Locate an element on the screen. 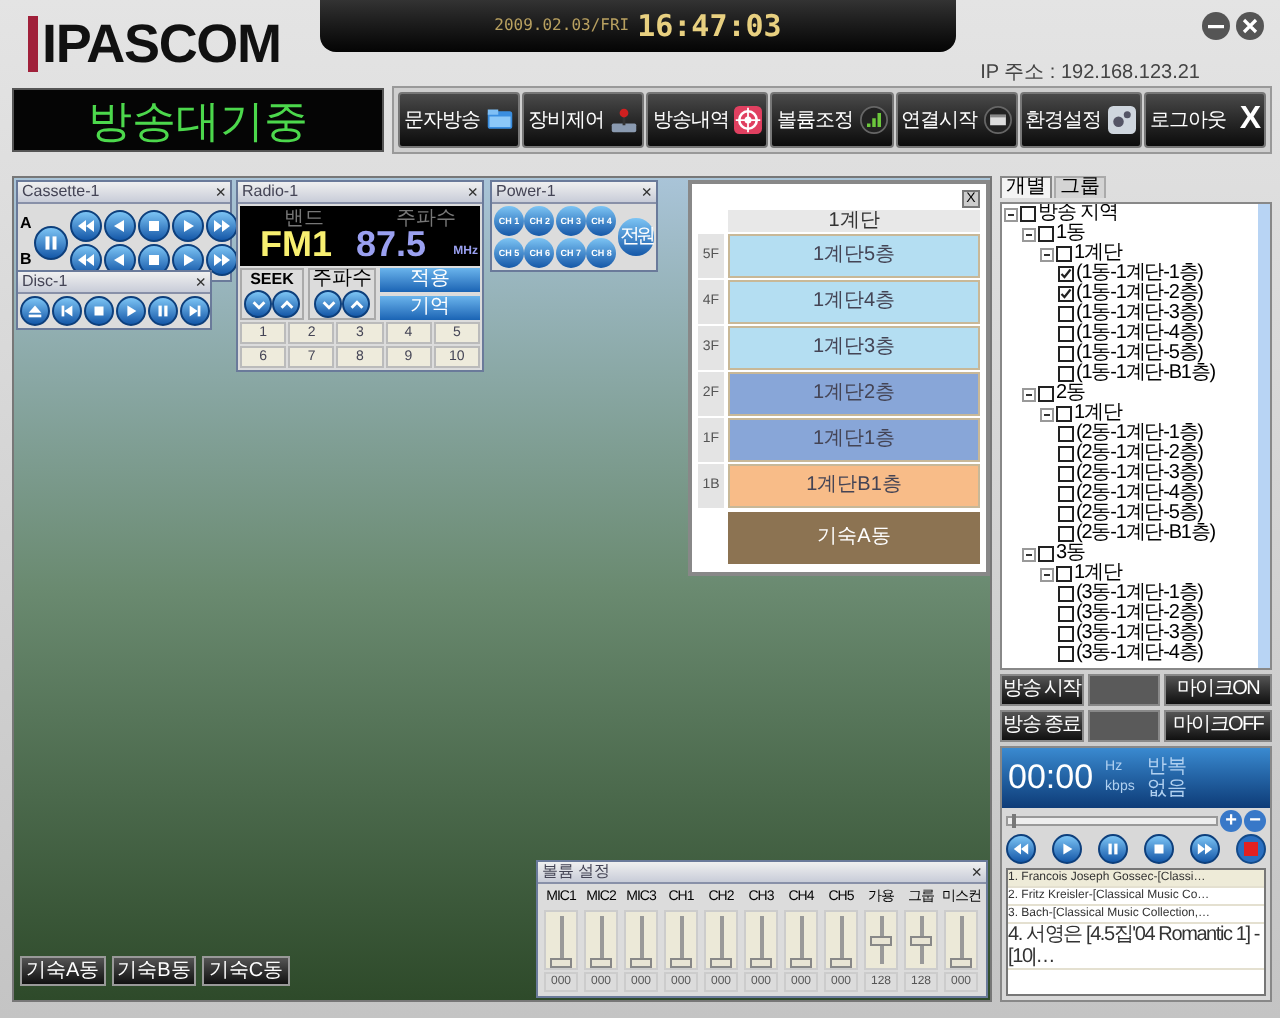  add-button: + is located at coordinates (1231, 821).